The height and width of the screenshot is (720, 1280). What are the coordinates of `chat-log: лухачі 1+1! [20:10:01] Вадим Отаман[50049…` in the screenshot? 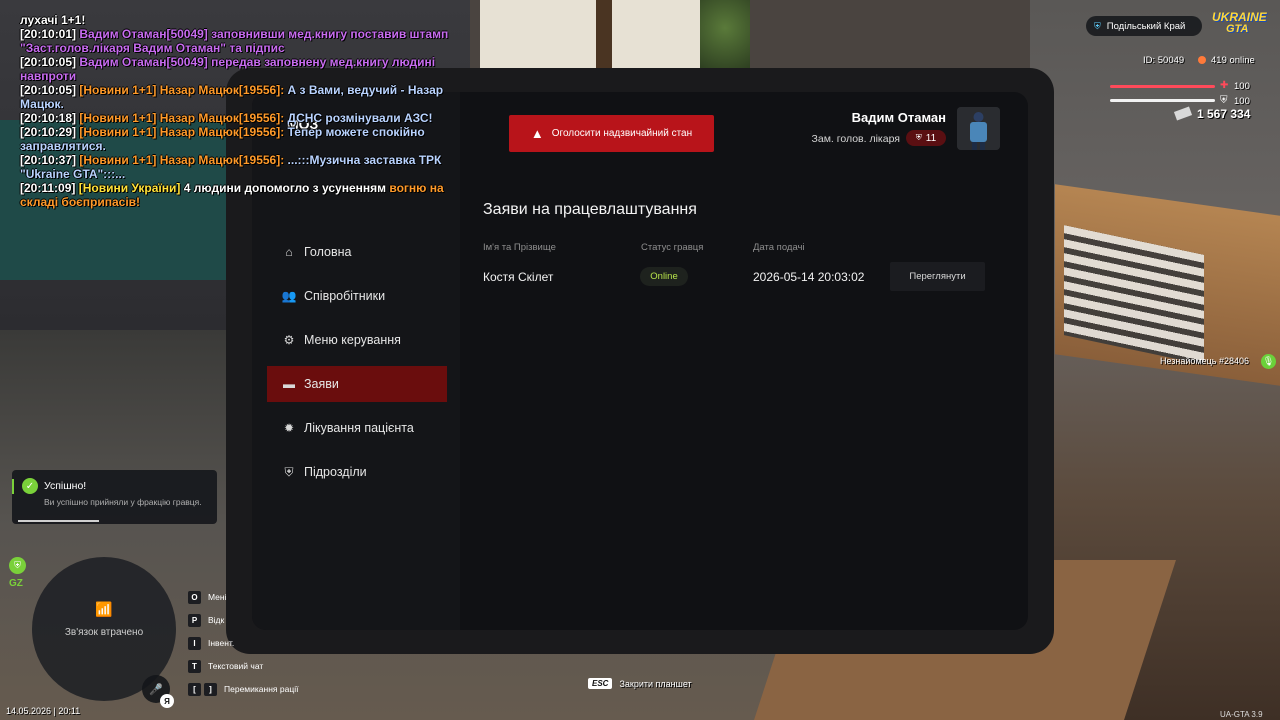 It's located at (242, 111).